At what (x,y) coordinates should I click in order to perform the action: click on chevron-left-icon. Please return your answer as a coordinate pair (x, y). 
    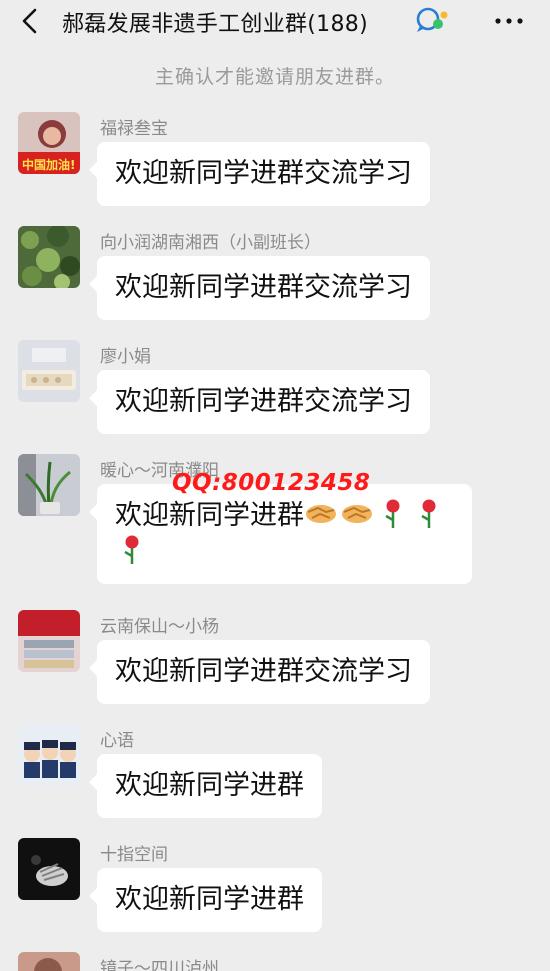
    Looking at the image, I should click on (31, 21).